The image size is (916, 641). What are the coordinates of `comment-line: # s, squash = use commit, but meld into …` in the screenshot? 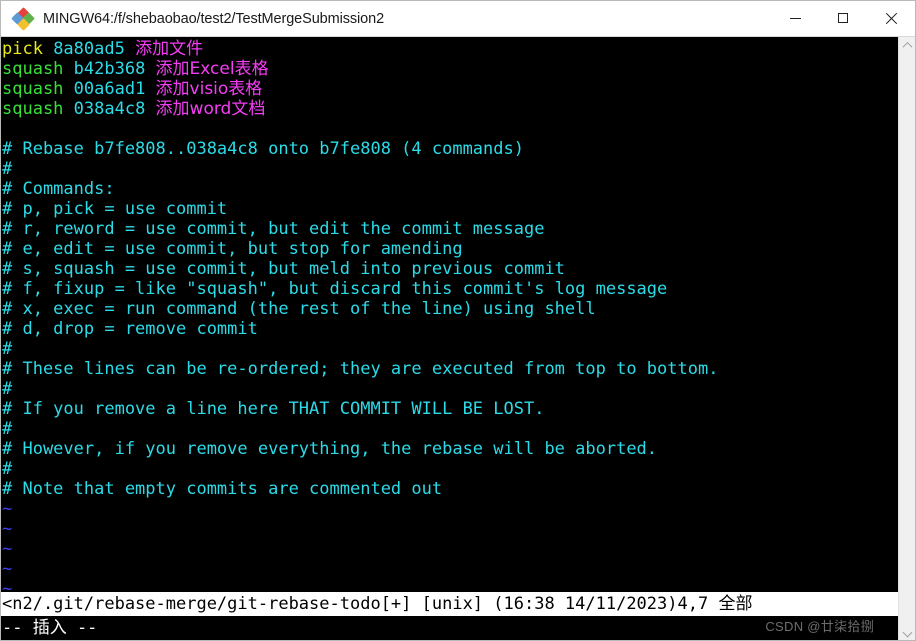 It's located at (449, 269).